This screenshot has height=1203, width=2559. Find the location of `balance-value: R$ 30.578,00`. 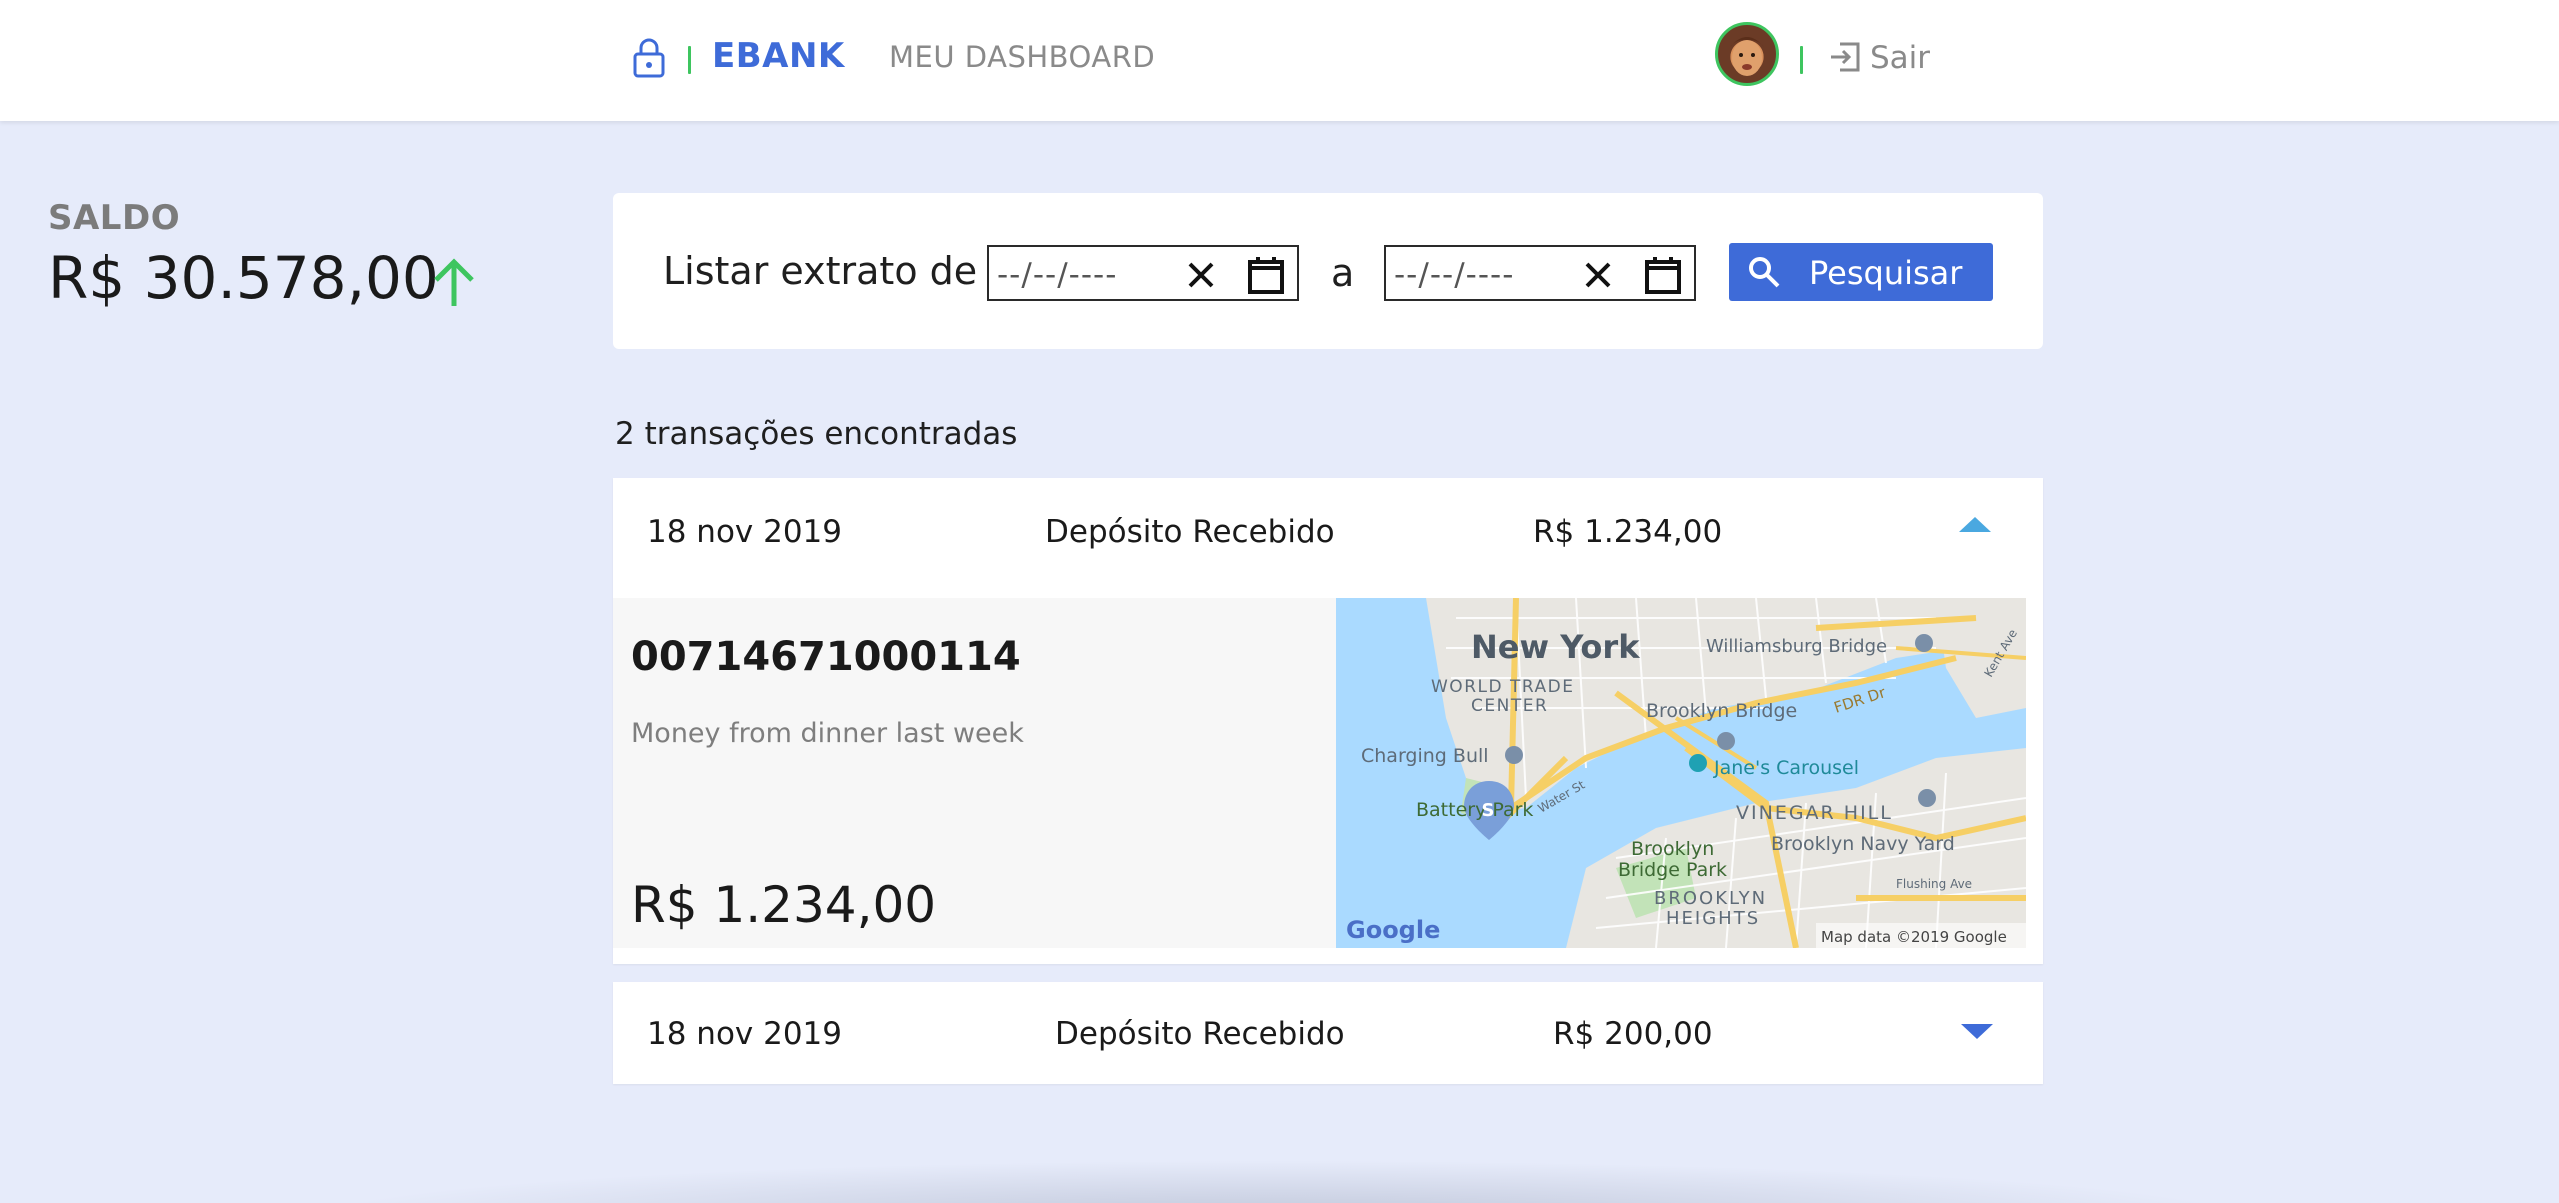

balance-value: R$ 30.578,00 is located at coordinates (243, 278).